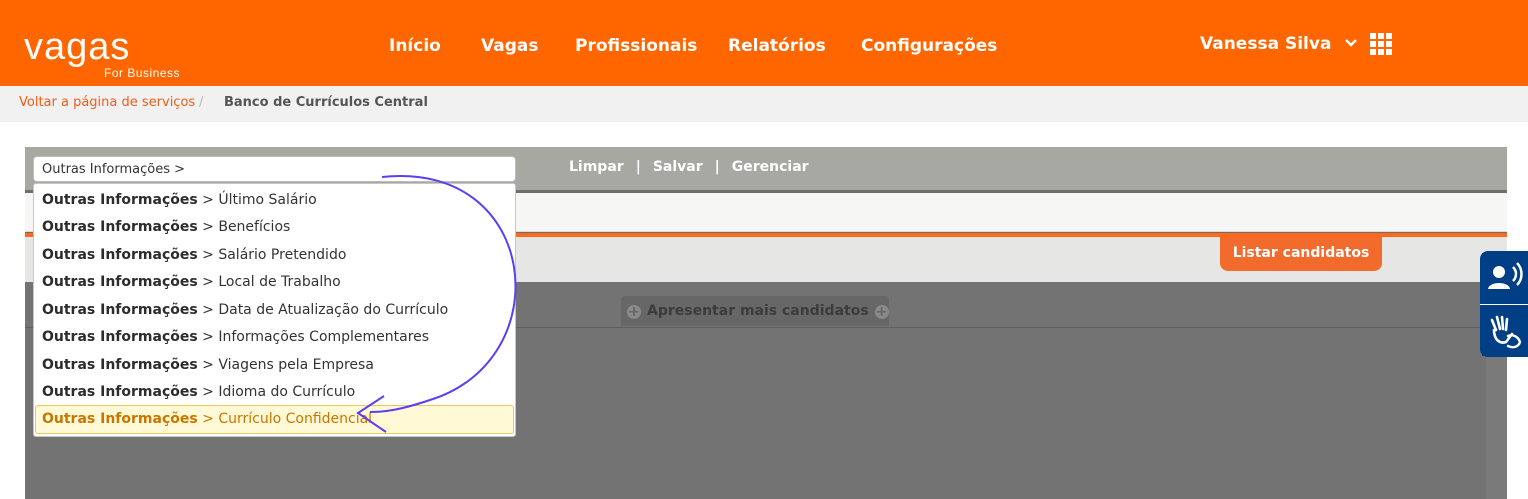 This screenshot has height=499, width=1528. I want to click on widget-divider, so click(1504, 304).